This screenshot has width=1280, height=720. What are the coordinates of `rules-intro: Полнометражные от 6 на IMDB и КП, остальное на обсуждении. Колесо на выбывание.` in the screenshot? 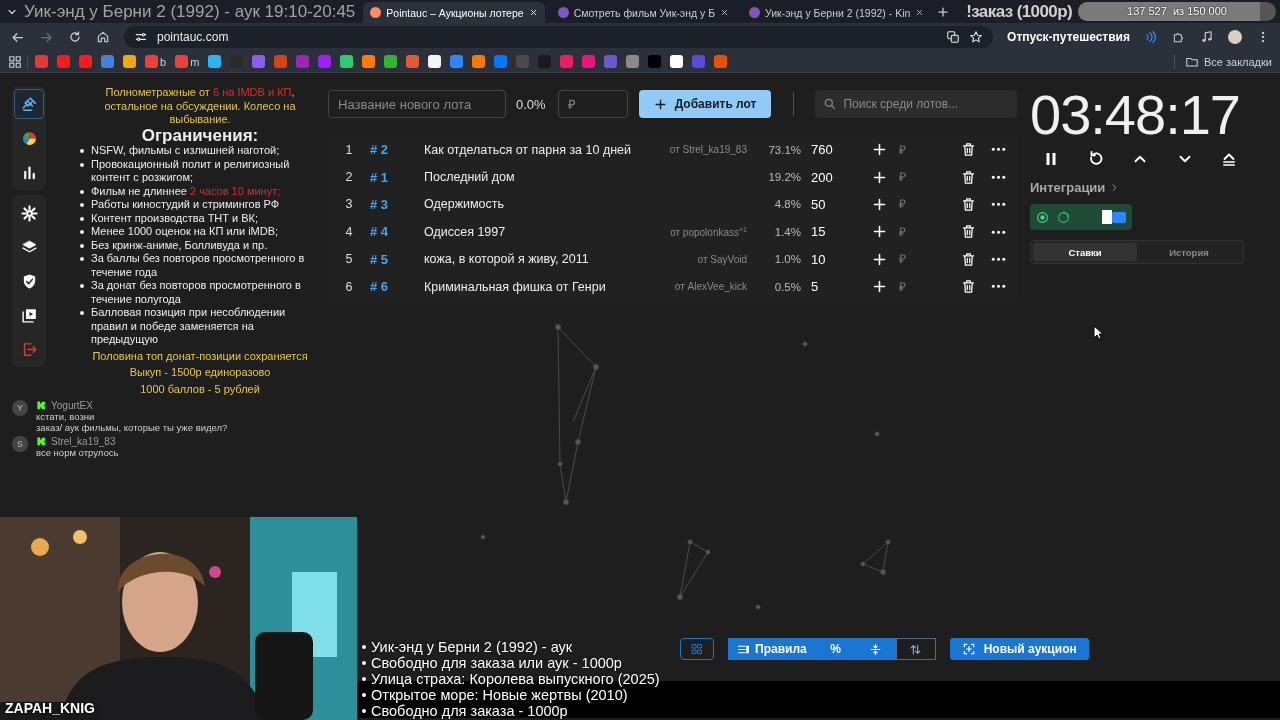 It's located at (200, 106).